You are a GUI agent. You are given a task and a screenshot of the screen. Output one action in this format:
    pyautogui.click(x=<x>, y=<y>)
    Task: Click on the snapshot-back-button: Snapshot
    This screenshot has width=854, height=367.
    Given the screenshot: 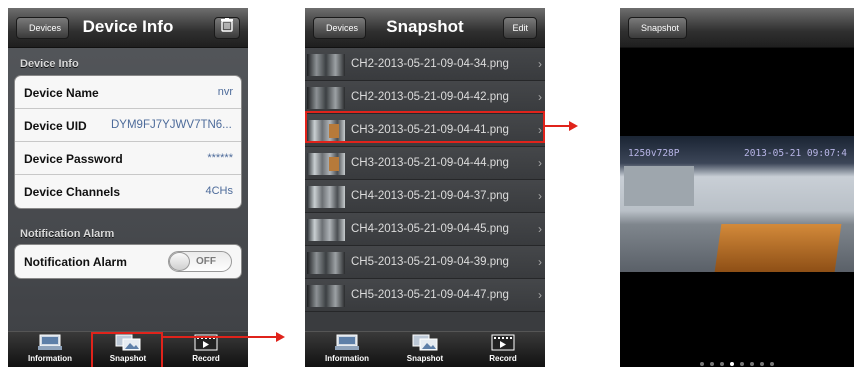 What is the action you would take?
    pyautogui.click(x=658, y=28)
    